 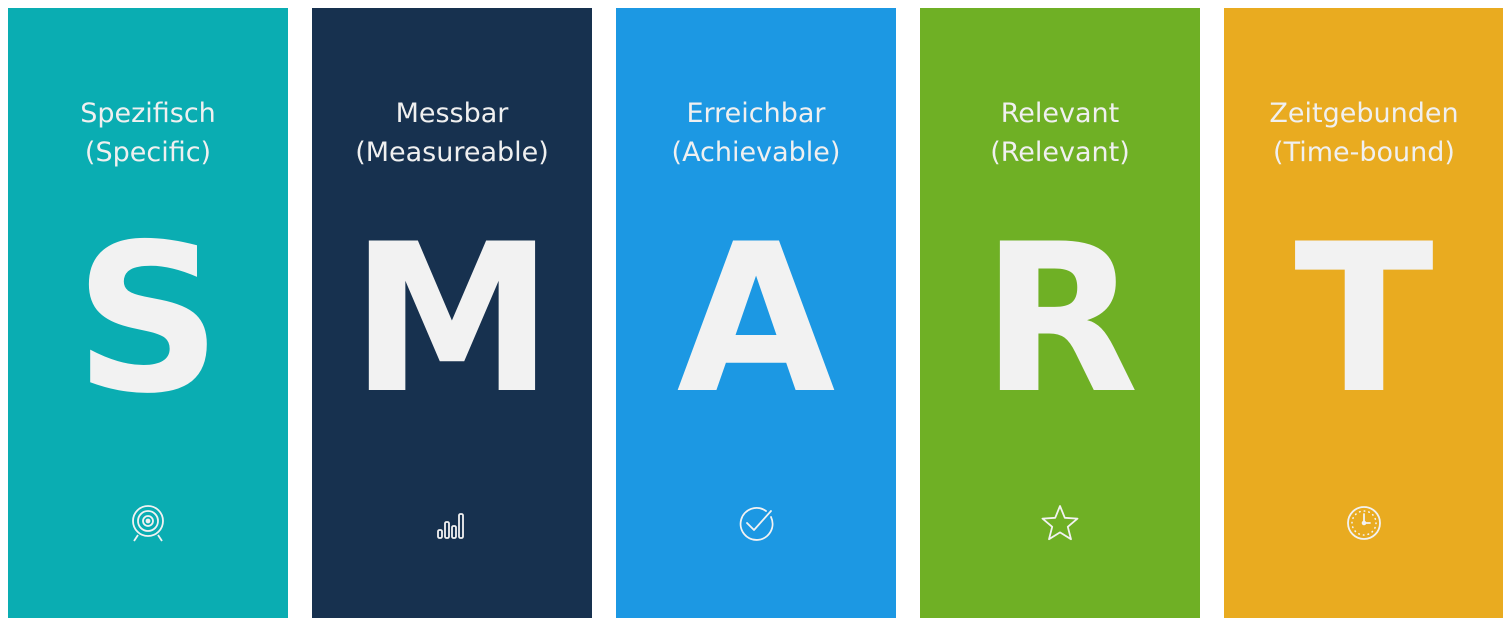 What do you see at coordinates (756, 113) in the screenshot?
I see `panel-title-german: Erreichbar` at bounding box center [756, 113].